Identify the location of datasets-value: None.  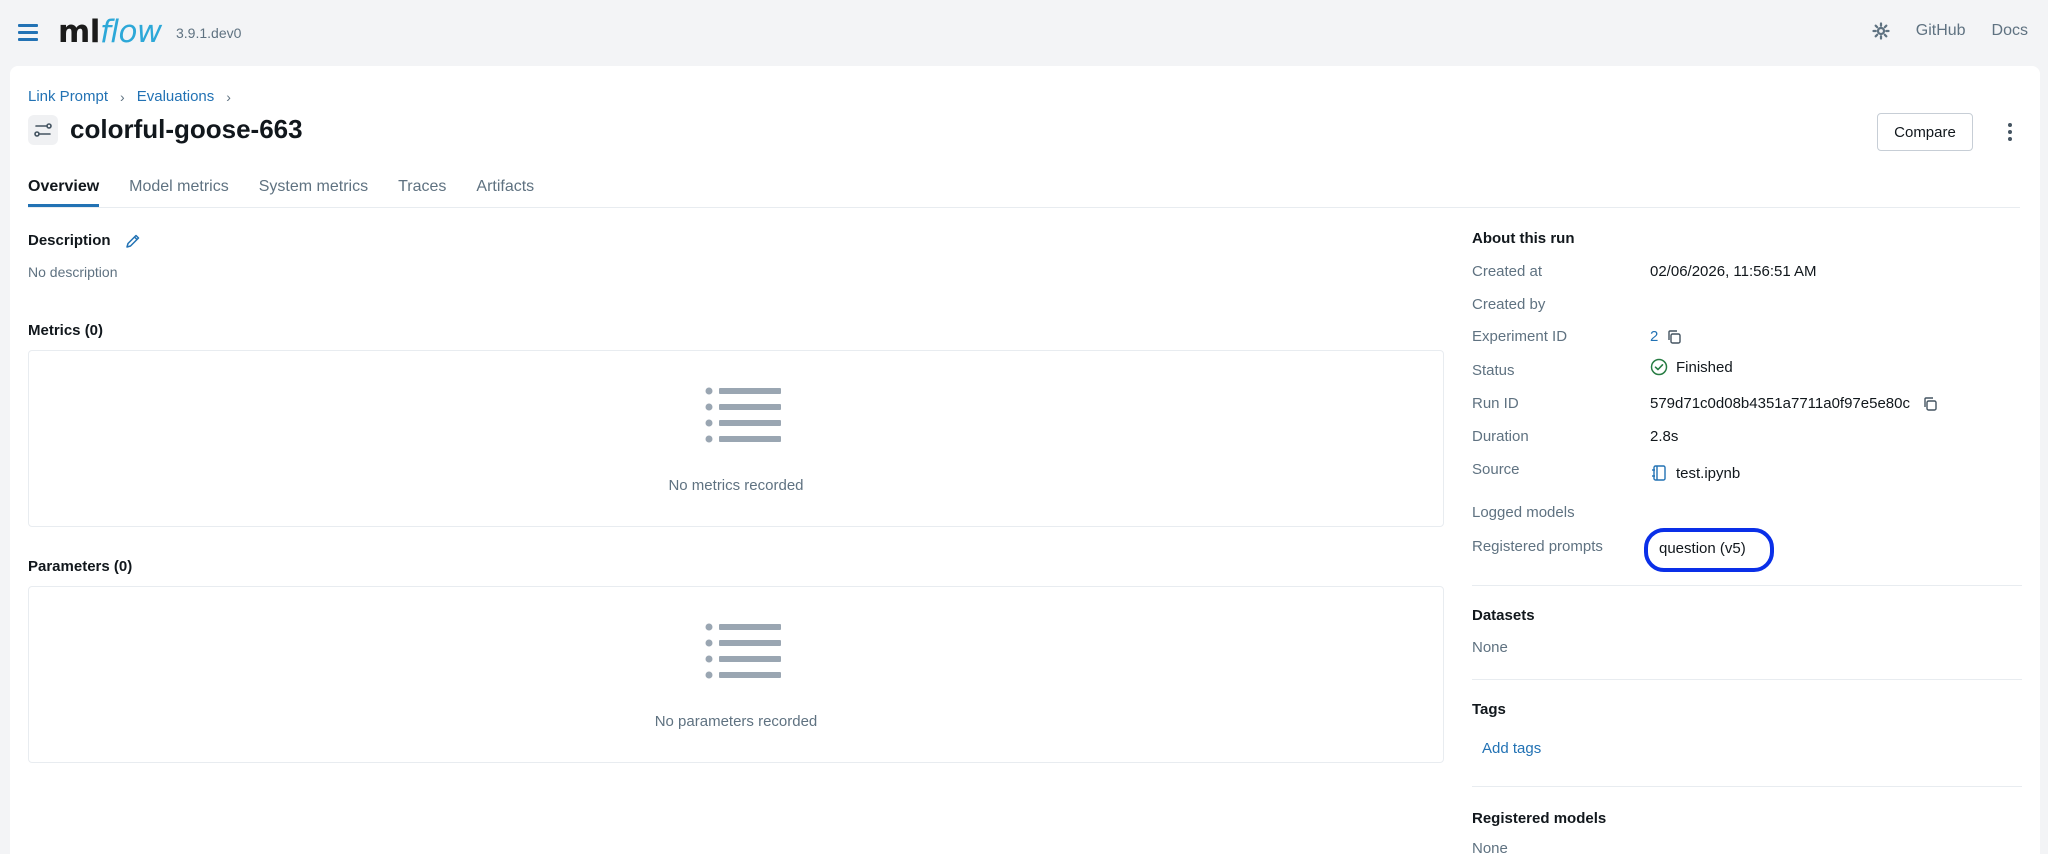
(1490, 647).